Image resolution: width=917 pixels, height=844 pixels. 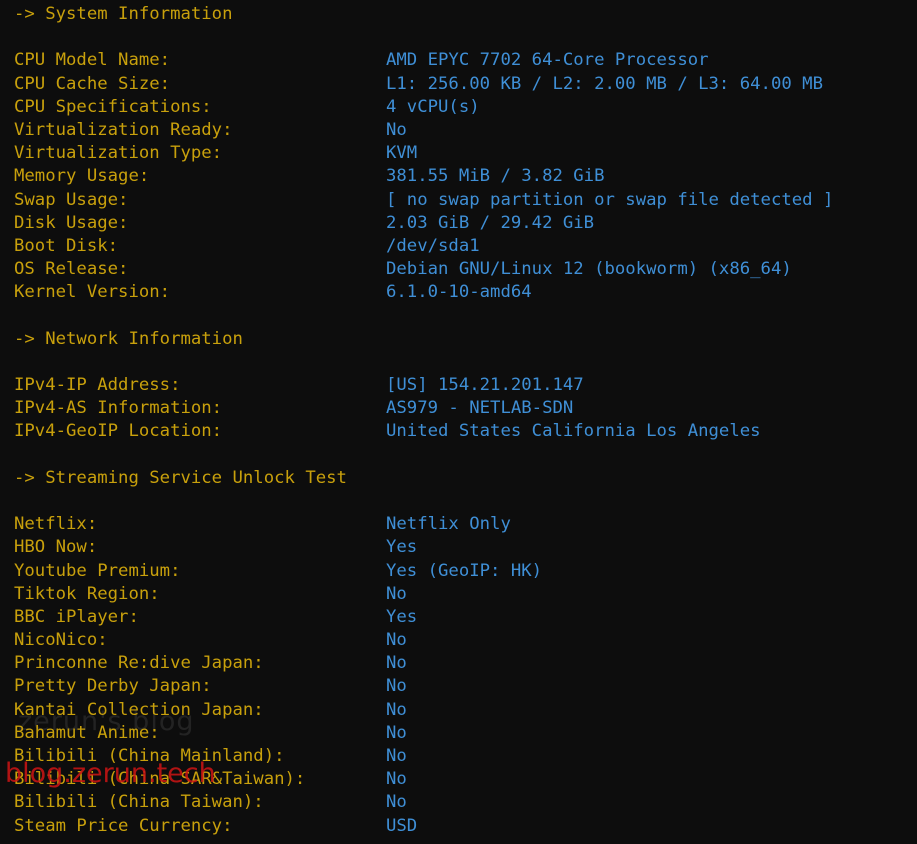 I want to click on info-row-label: Bilibili (China Mainland):, so click(x=149, y=756).